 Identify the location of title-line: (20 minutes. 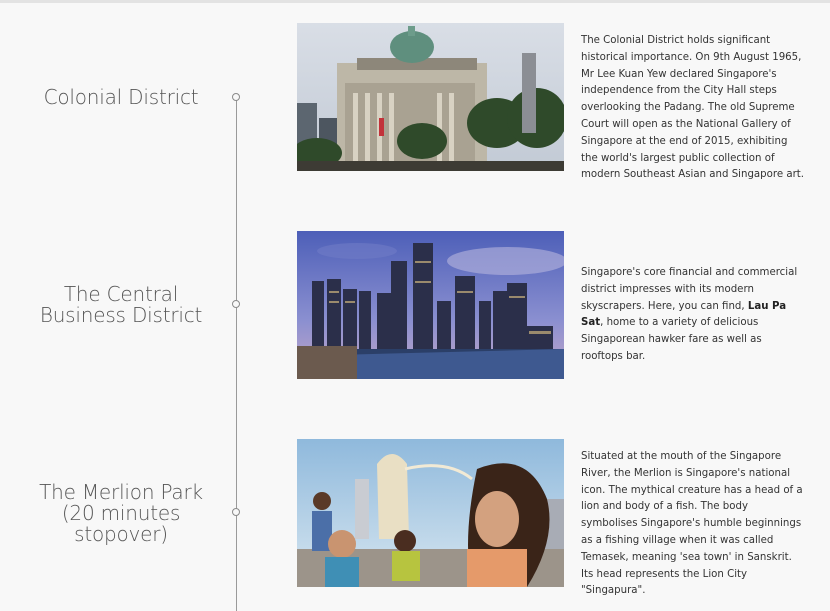
(121, 513).